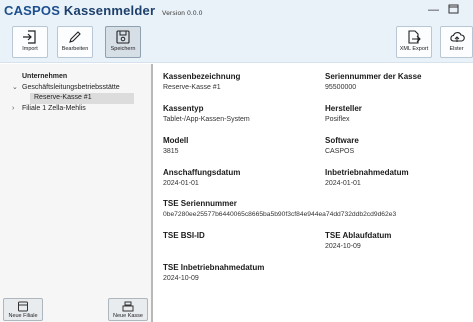 Image resolution: width=473 pixels, height=322 pixels. Describe the element at coordinates (30, 49) in the screenshot. I see `import-label: Import` at that location.